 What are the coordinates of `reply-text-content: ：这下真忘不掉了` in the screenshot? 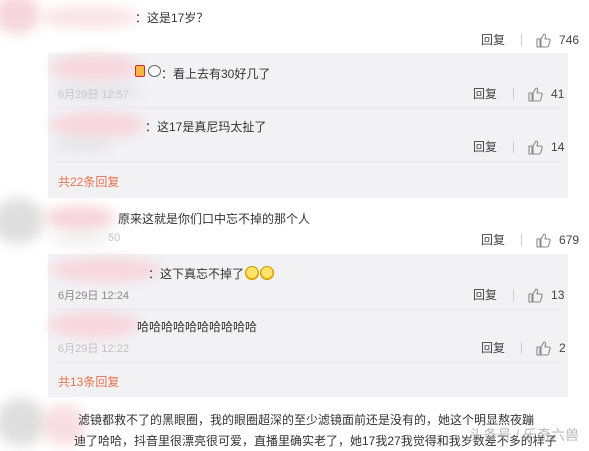 It's located at (196, 274).